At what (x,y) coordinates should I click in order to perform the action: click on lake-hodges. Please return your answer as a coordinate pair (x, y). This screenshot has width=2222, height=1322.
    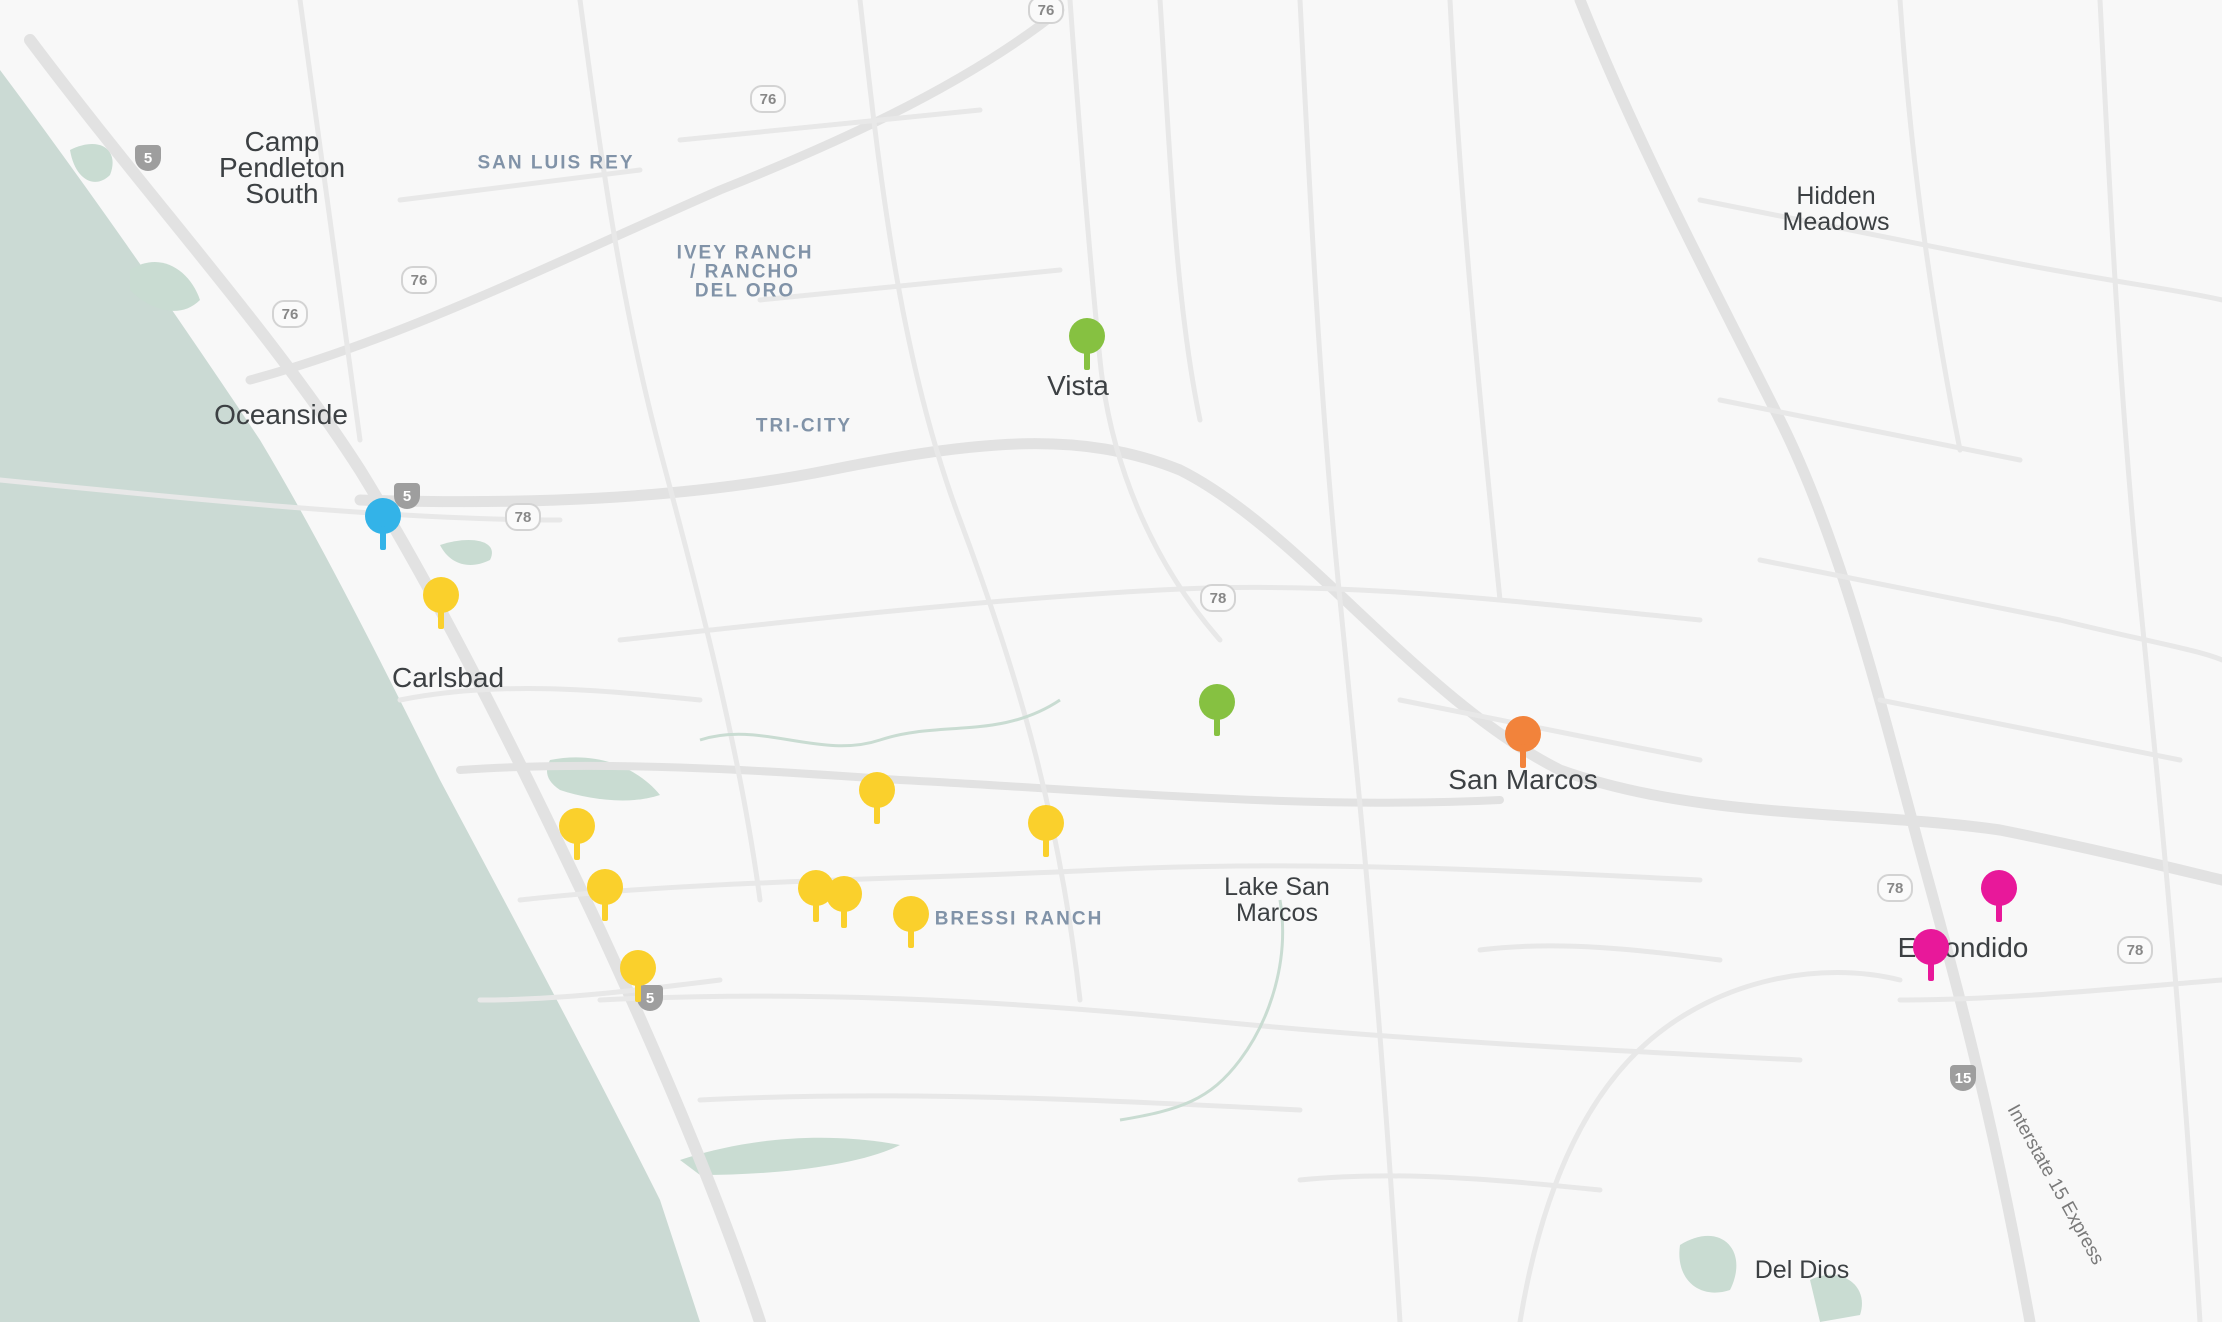
    Looking at the image, I should click on (1708, 1264).